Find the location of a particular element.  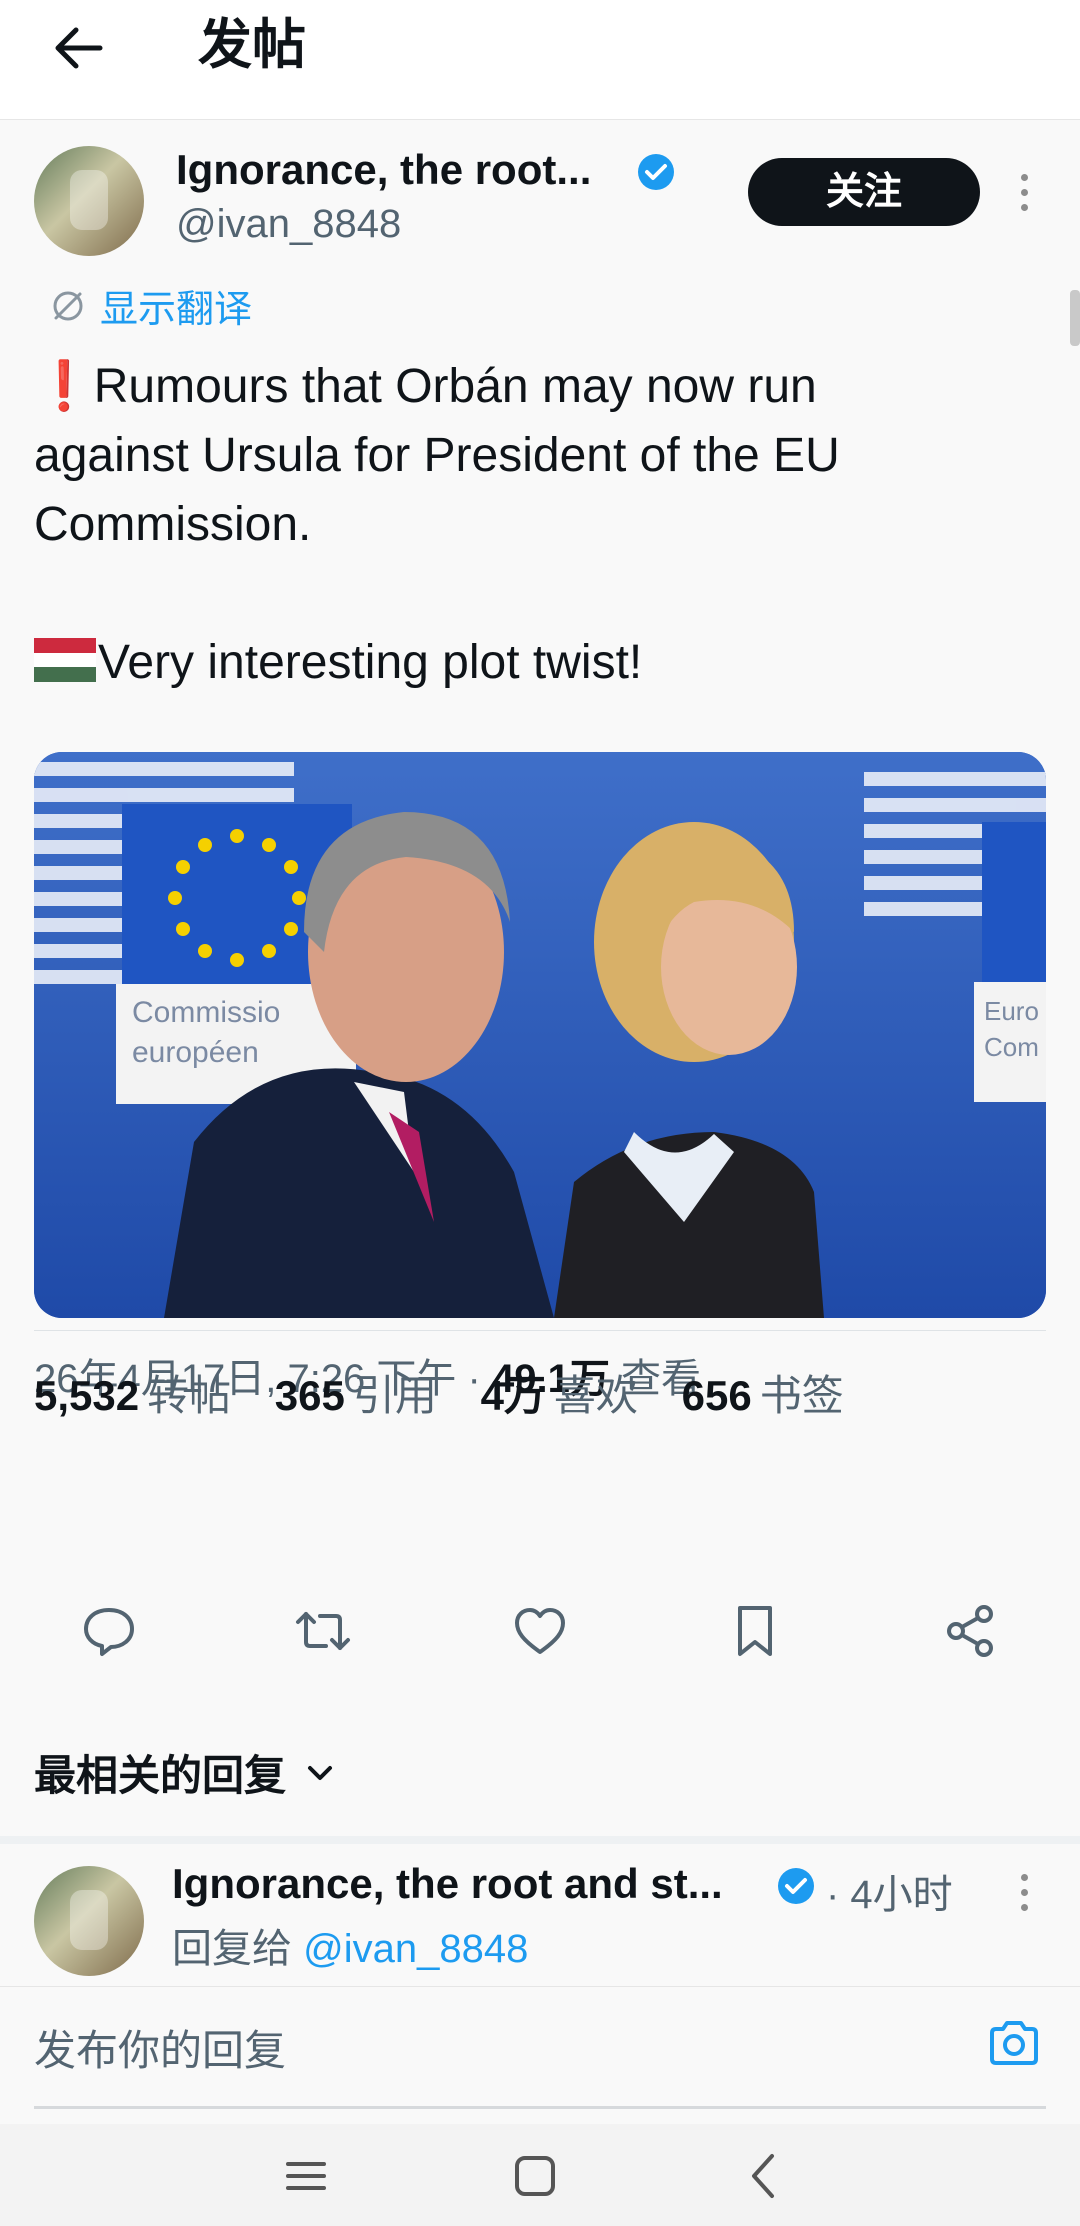

more-options-icon is located at coordinates (1024, 195).